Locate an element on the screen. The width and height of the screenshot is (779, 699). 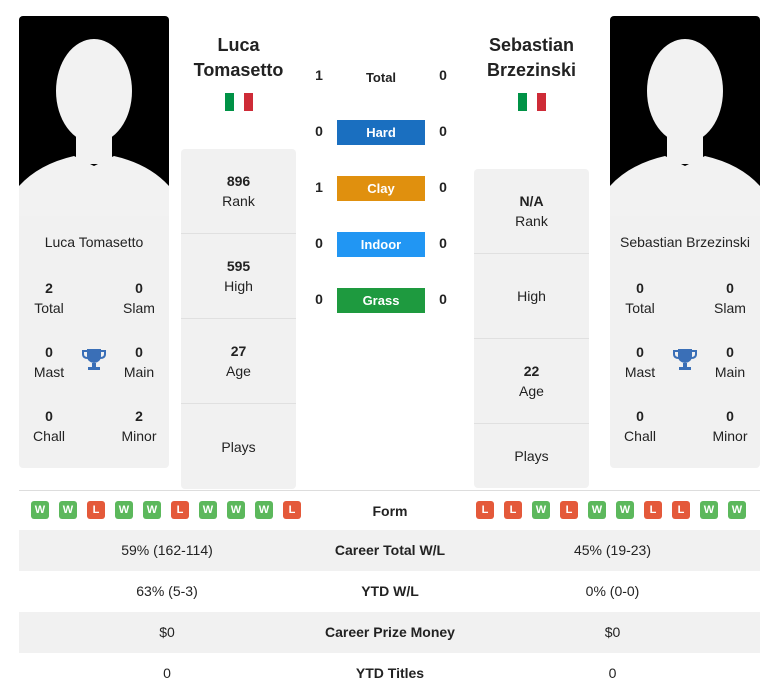
h2h-total-p1: 1 is located at coordinates (319, 75).